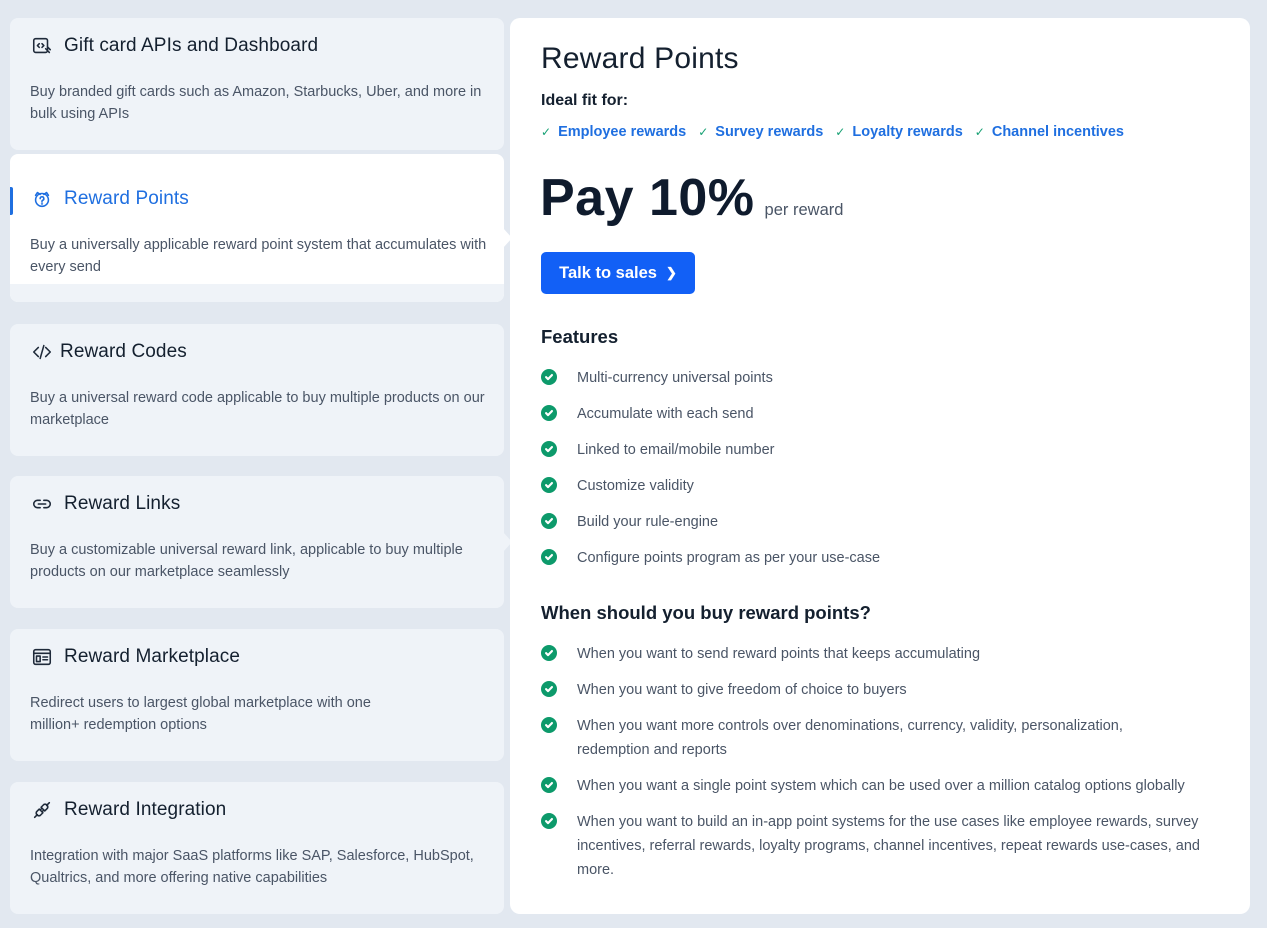 The width and height of the screenshot is (1267, 928). Describe the element at coordinates (886, 486) in the screenshot. I see `list-item: Customize validity` at that location.